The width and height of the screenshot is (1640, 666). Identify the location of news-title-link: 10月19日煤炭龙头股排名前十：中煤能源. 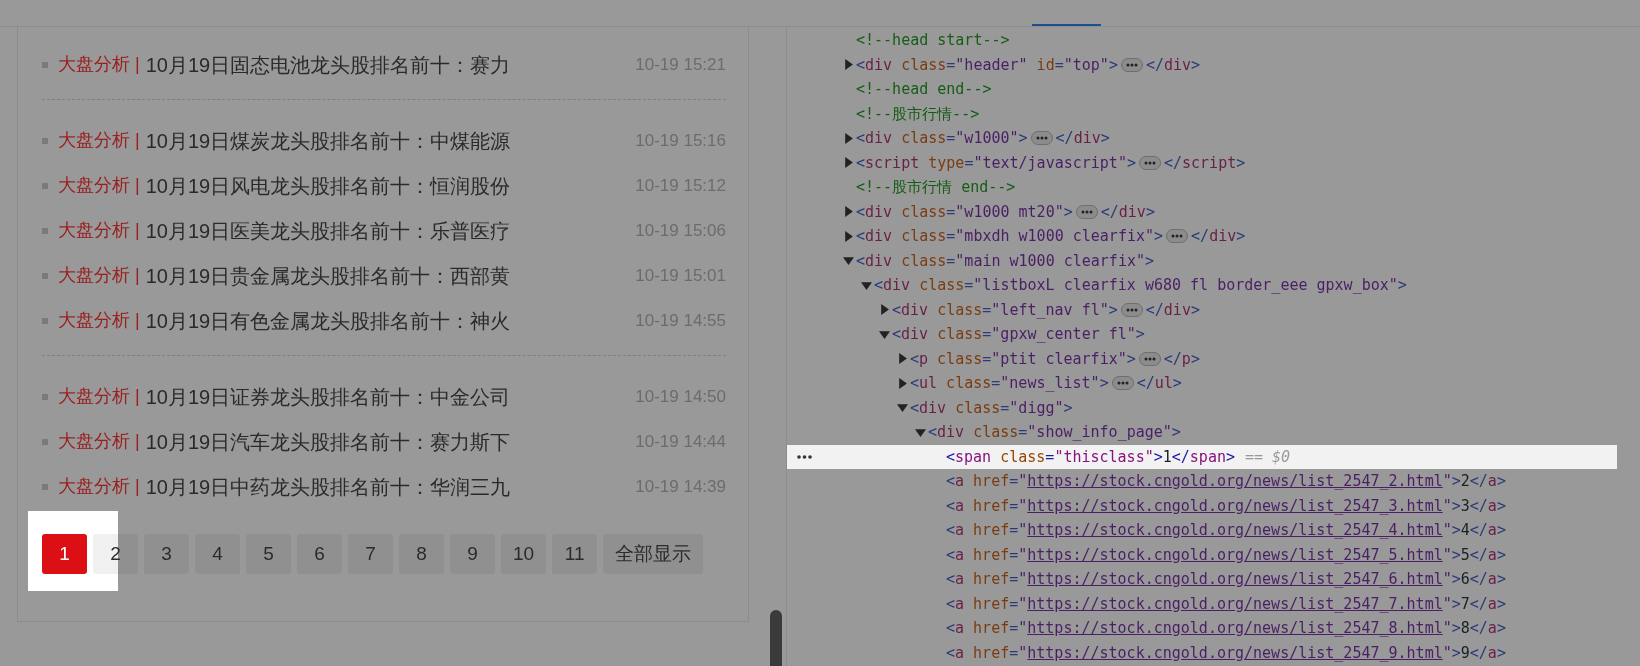
(328, 140).